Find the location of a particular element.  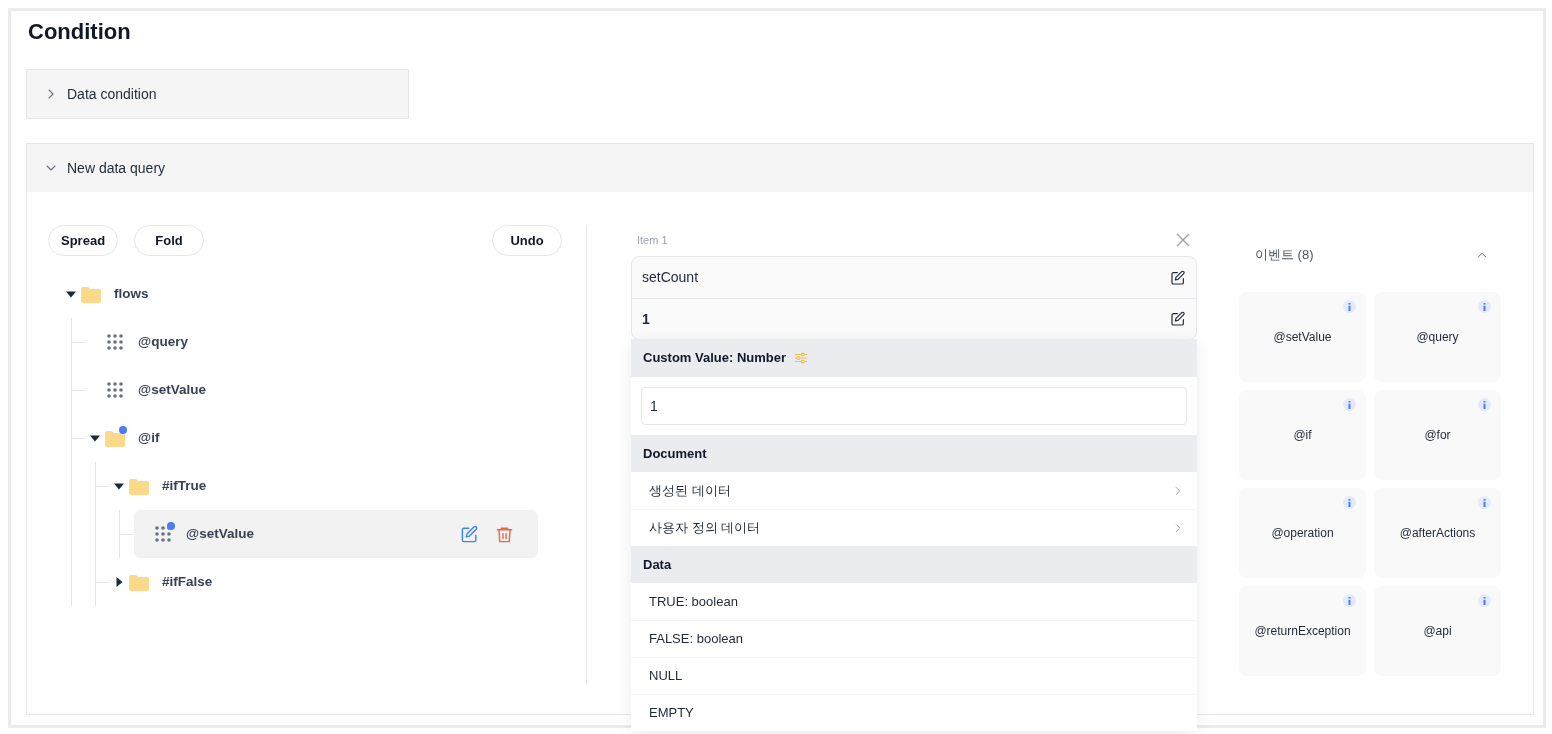

menu-item: 생성된 데이터 is located at coordinates (914, 490).